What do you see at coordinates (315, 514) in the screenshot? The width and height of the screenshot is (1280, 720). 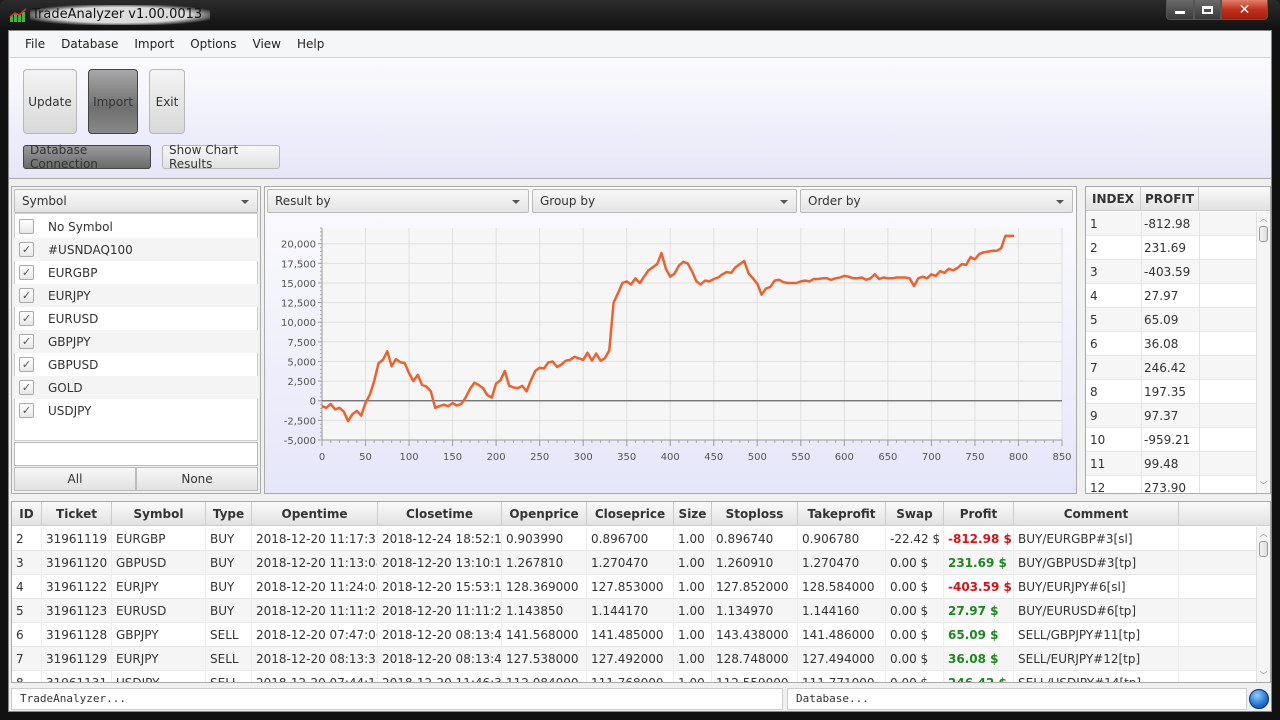 I see `column-header-opentime: Opentime` at bounding box center [315, 514].